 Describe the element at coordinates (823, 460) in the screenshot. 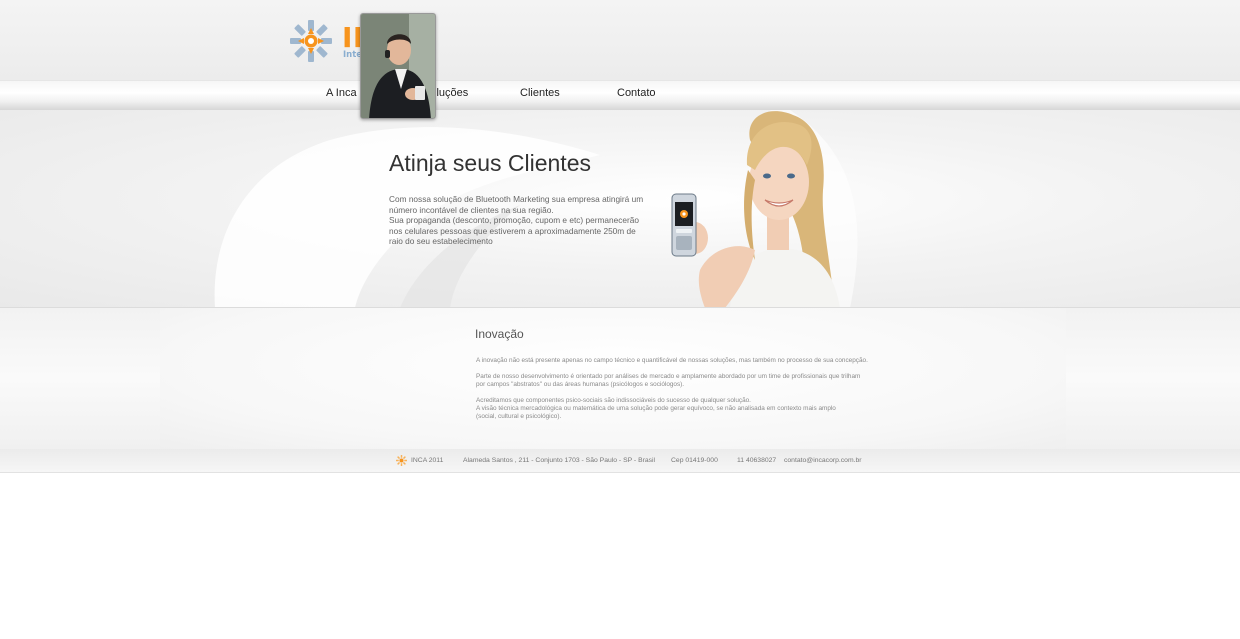

I see `footer-email-link: contato@incacorp.com.br` at that location.